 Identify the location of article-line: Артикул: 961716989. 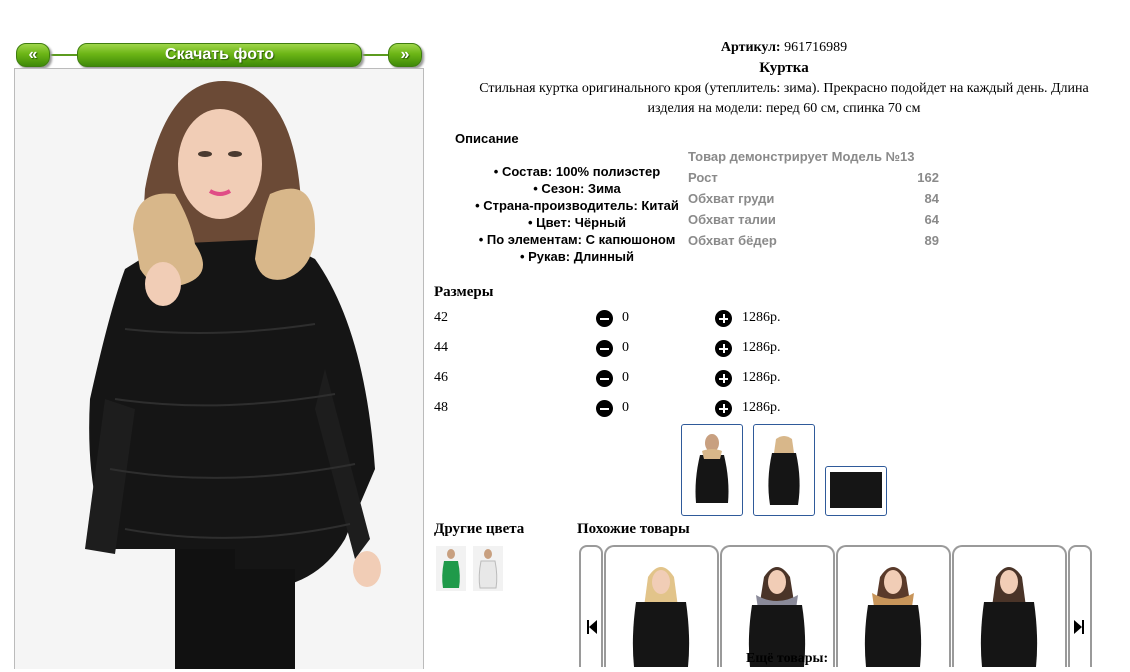
(780, 48).